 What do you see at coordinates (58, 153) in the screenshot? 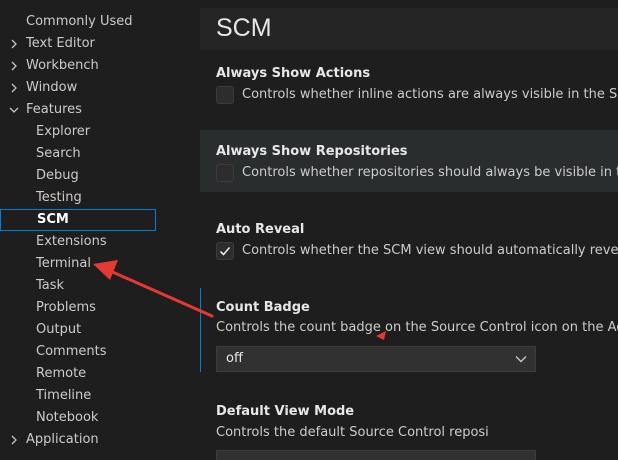
I see `tree-item-label: Search` at bounding box center [58, 153].